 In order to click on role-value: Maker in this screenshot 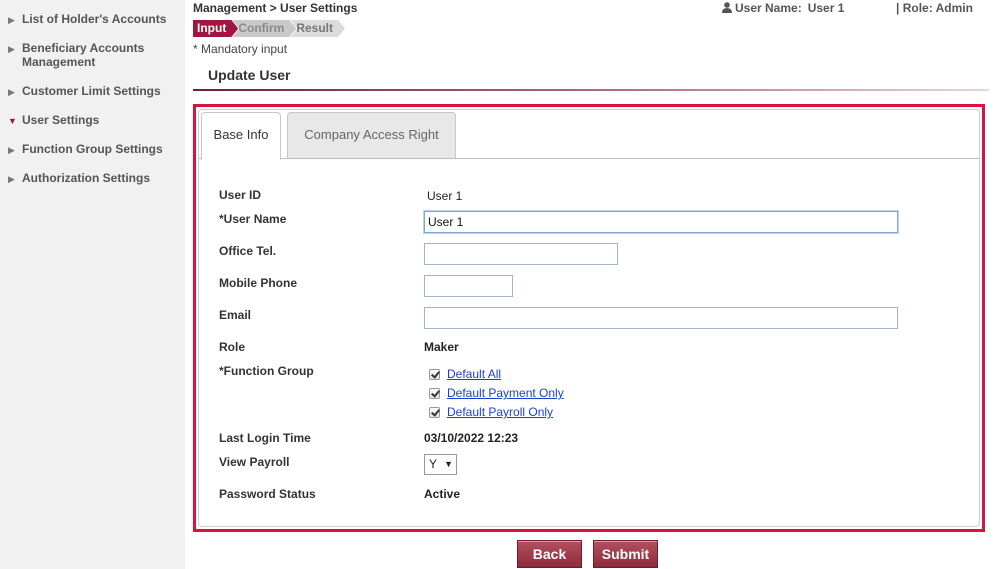, I will do `click(441, 347)`.